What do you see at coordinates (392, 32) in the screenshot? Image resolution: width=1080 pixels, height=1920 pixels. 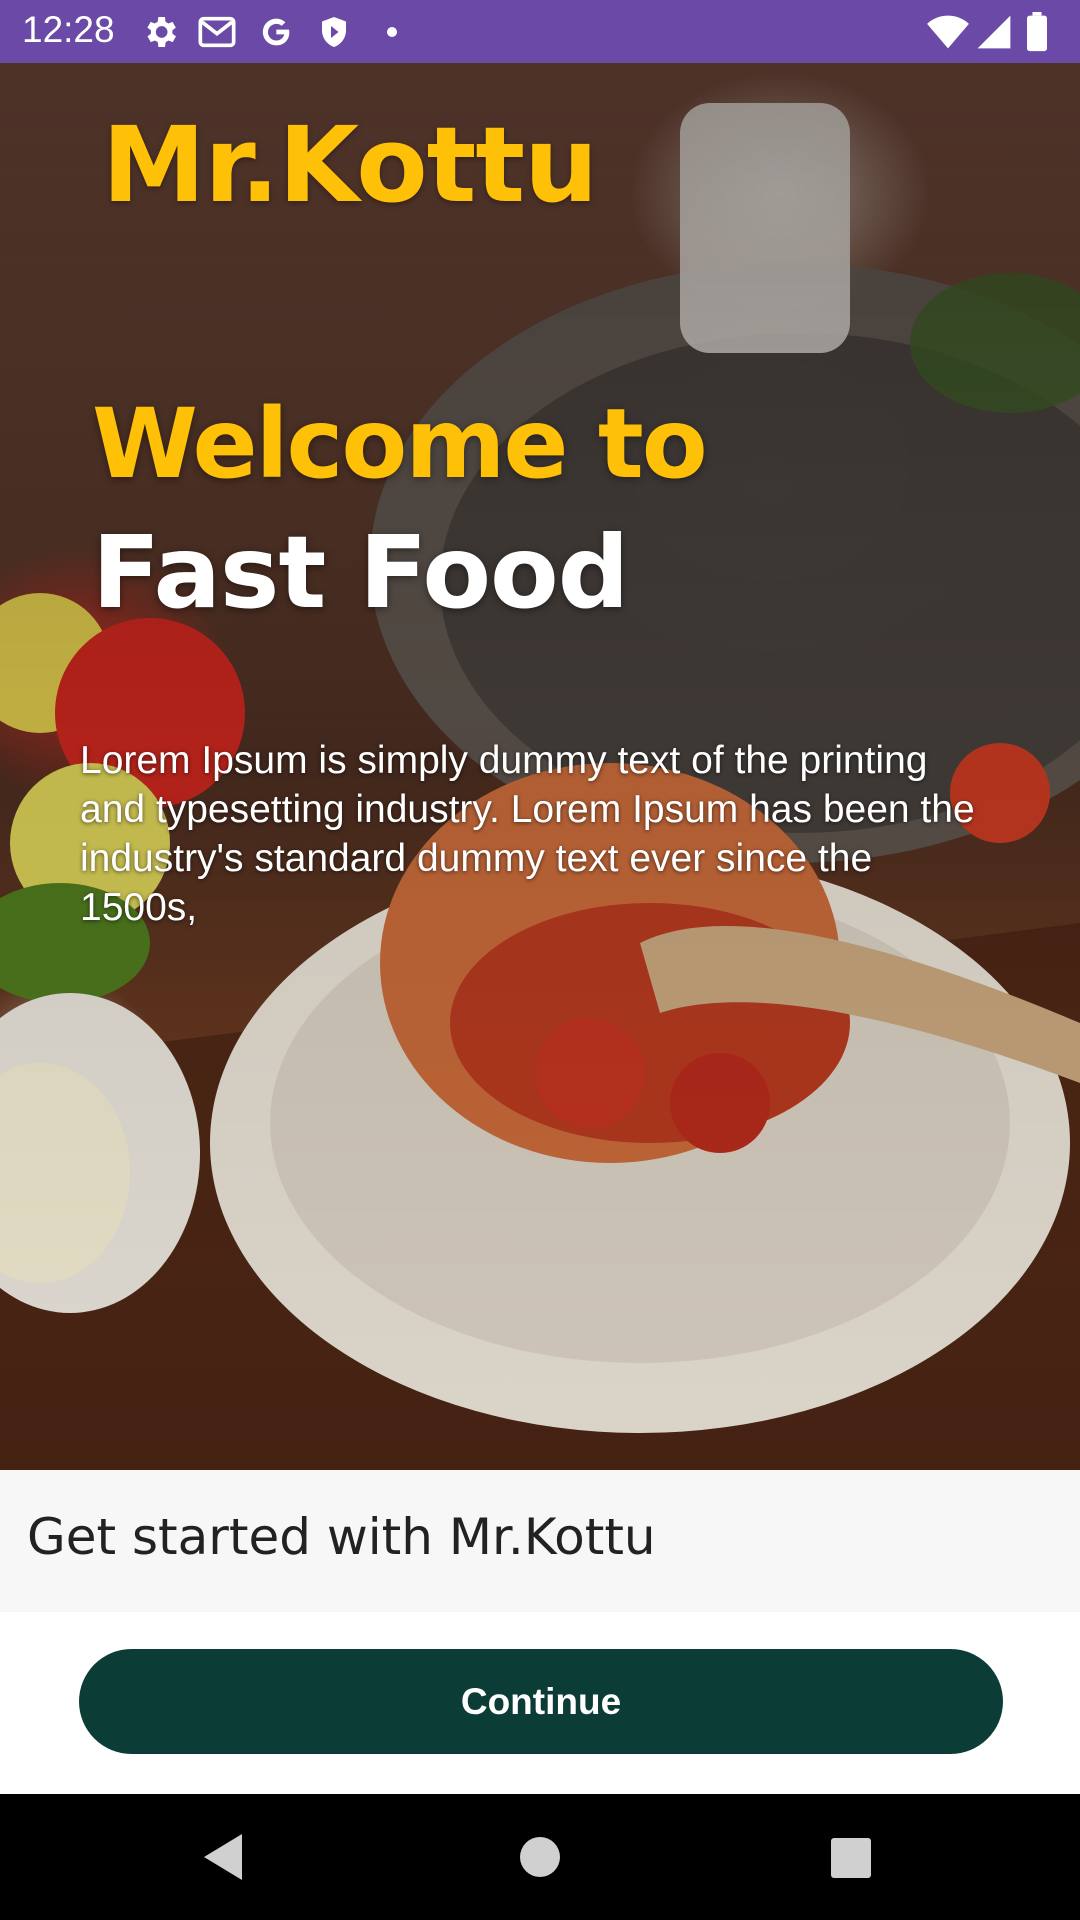 I see `dot-icon` at bounding box center [392, 32].